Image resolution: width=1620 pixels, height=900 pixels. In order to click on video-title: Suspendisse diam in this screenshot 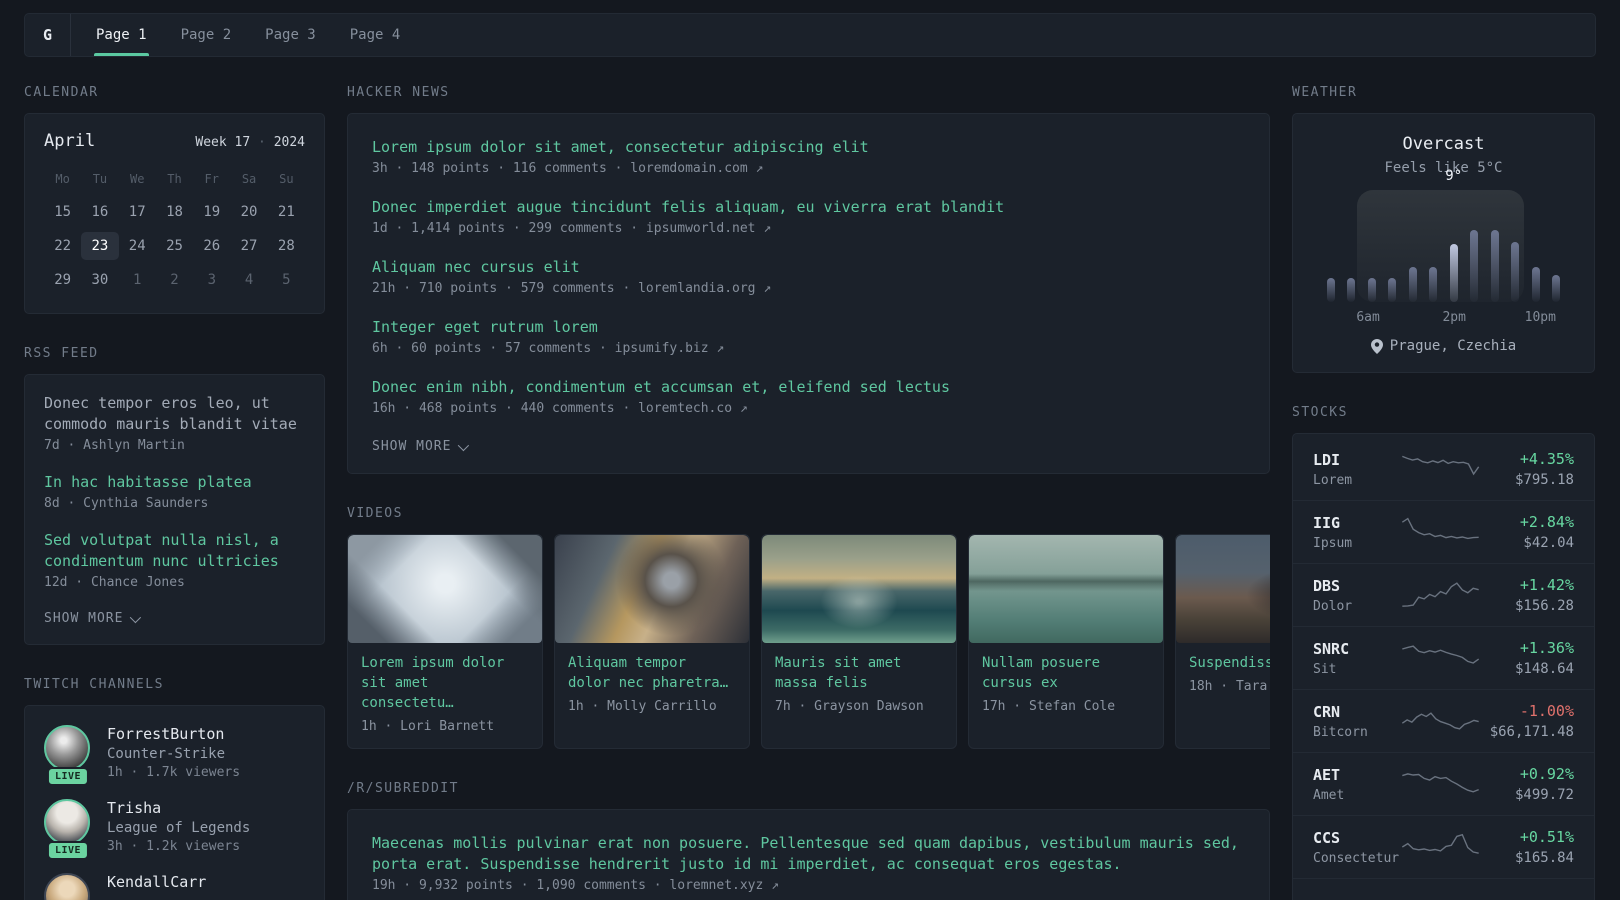, I will do `click(1229, 663)`.